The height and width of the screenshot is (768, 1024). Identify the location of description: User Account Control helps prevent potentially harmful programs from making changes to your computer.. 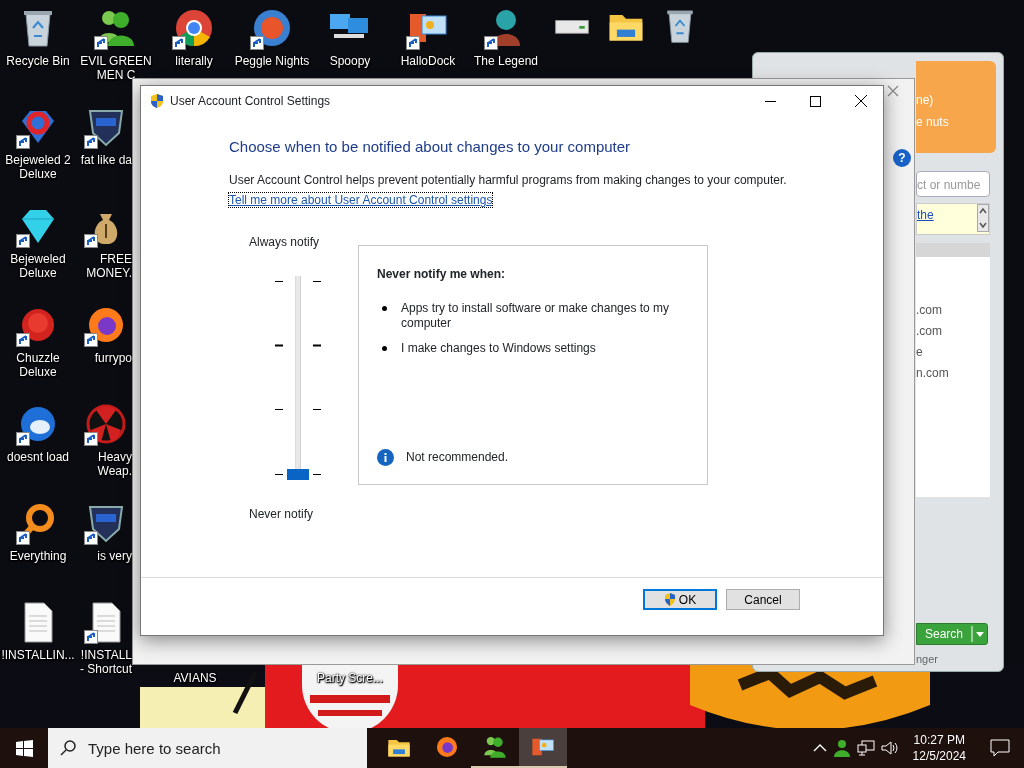
(508, 180).